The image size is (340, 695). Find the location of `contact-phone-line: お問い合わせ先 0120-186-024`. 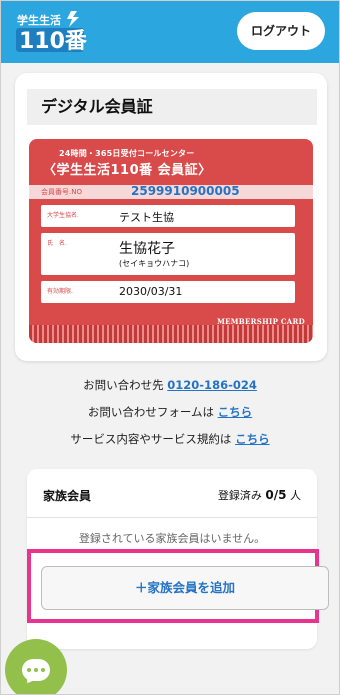

contact-phone-line: お問い合わせ先 0120-186-024 is located at coordinates (170, 385).